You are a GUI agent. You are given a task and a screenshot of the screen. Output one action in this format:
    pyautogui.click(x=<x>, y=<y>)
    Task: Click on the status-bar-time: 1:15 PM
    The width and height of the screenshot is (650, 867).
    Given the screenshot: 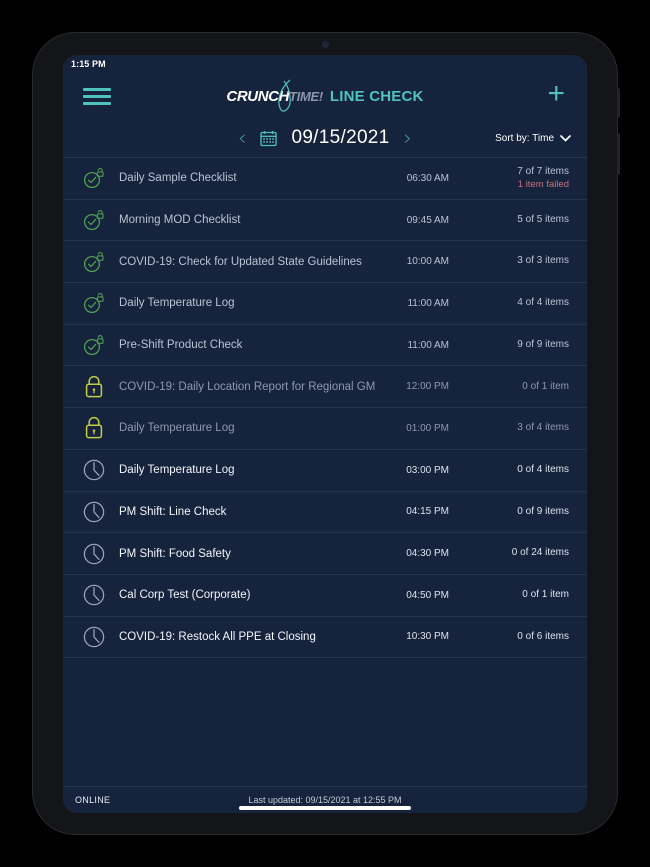 What is the action you would take?
    pyautogui.click(x=88, y=64)
    